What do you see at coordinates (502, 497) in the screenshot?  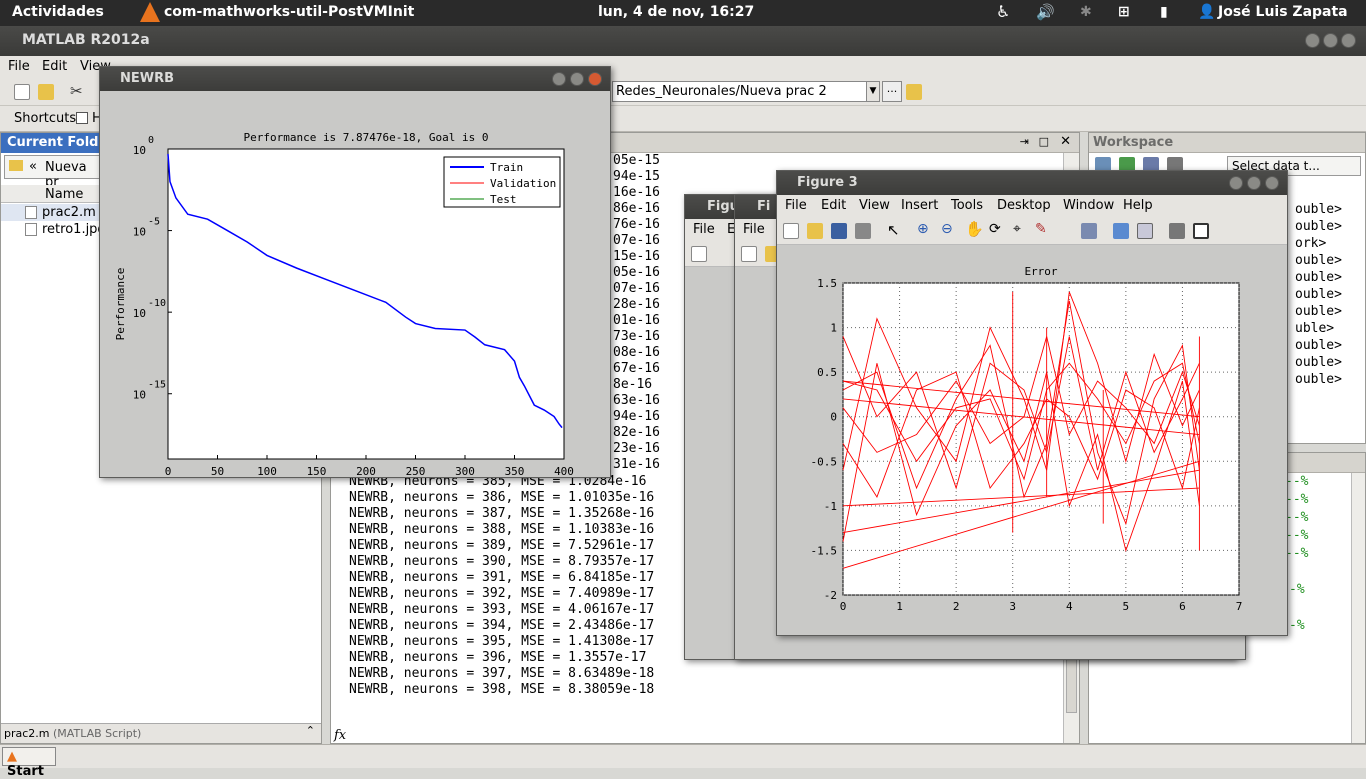 I see `command-output-line: NEWRB, neurons = 386, MSE = 1.01035e-16` at bounding box center [502, 497].